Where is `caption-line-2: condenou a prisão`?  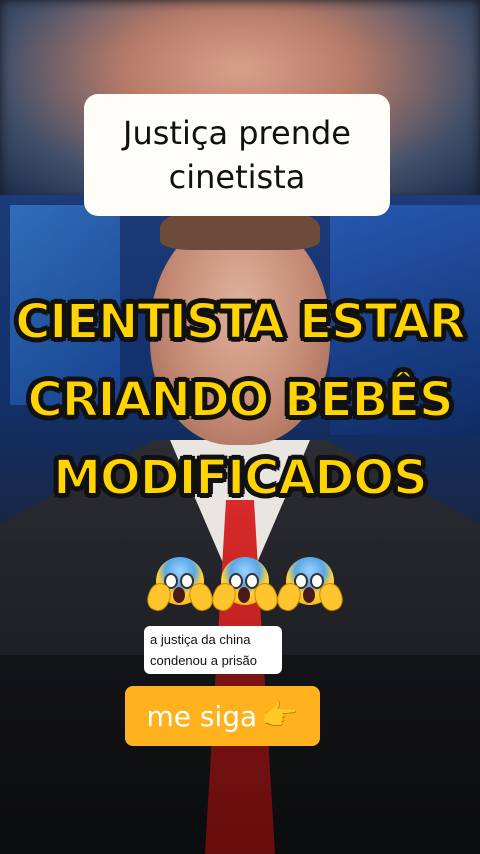
caption-line-2: condenou a prisão is located at coordinates (203, 660).